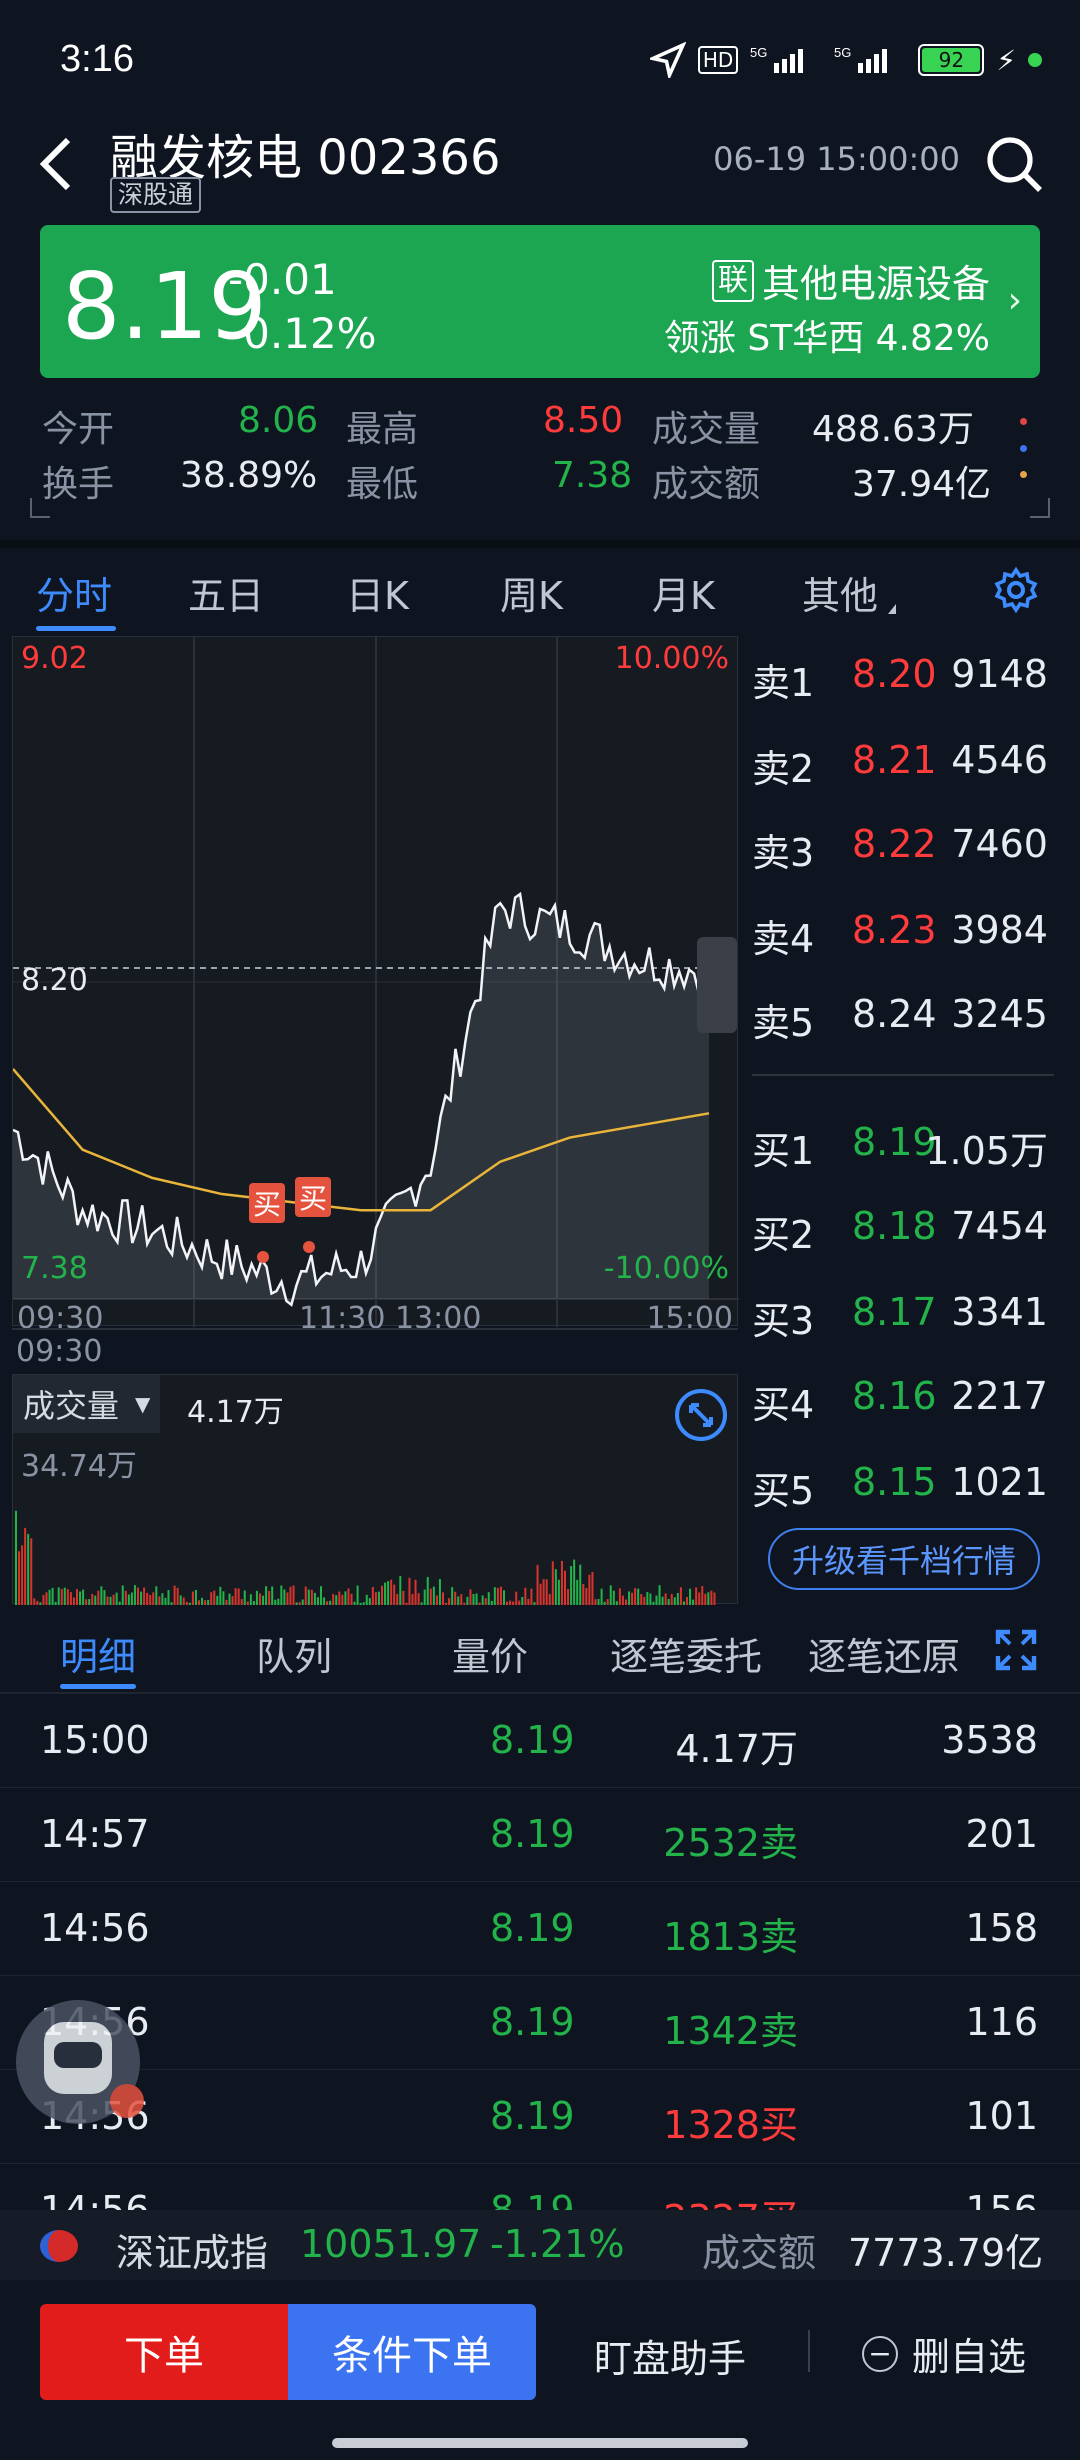 Image resolution: width=1080 pixels, height=2460 pixels. What do you see at coordinates (74, 592) in the screenshot?
I see `tab-intraday: 分时` at bounding box center [74, 592].